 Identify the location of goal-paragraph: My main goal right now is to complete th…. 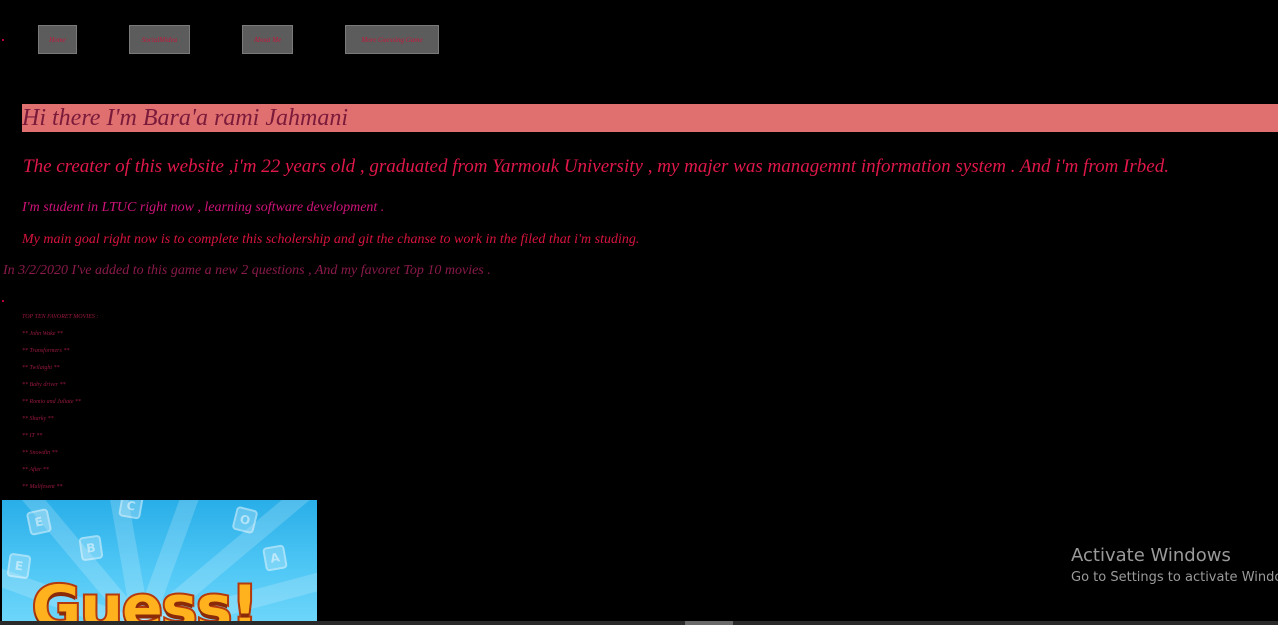
(331, 239).